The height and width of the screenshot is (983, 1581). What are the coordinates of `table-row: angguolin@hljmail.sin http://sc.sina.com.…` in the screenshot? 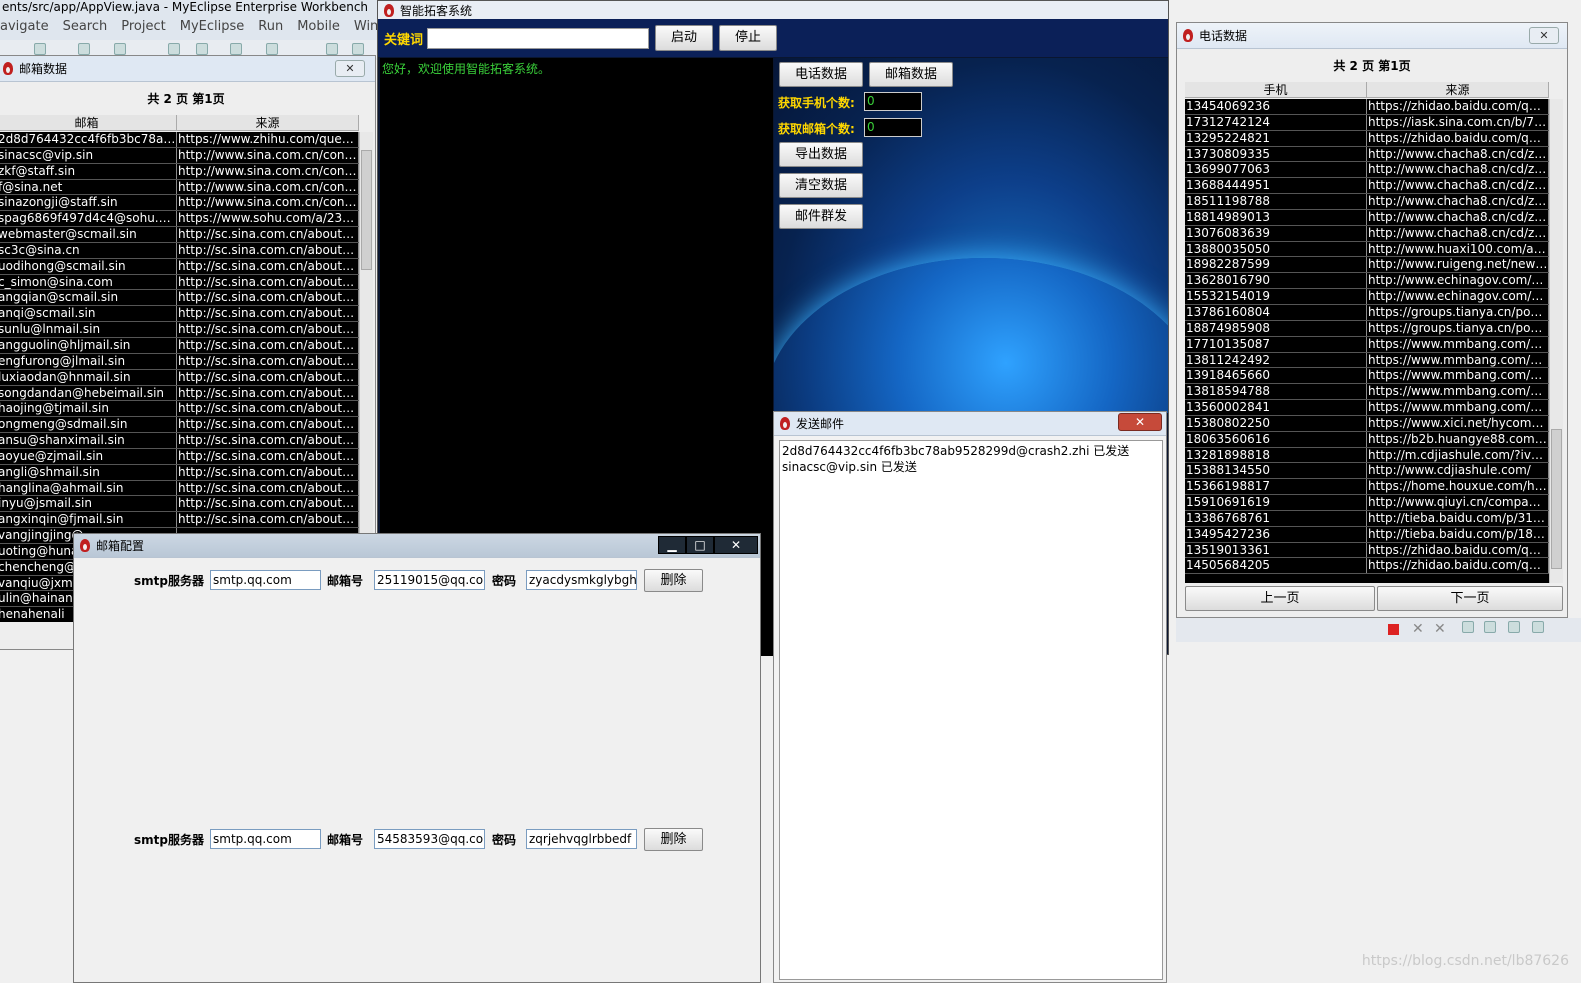 It's located at (179, 345).